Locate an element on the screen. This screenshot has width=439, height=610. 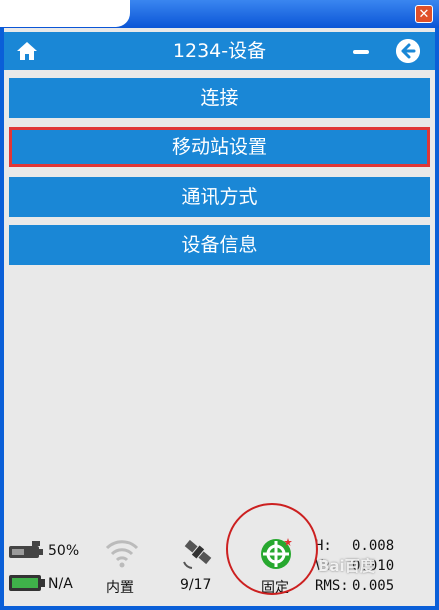
minimize-icon is located at coordinates (361, 52).